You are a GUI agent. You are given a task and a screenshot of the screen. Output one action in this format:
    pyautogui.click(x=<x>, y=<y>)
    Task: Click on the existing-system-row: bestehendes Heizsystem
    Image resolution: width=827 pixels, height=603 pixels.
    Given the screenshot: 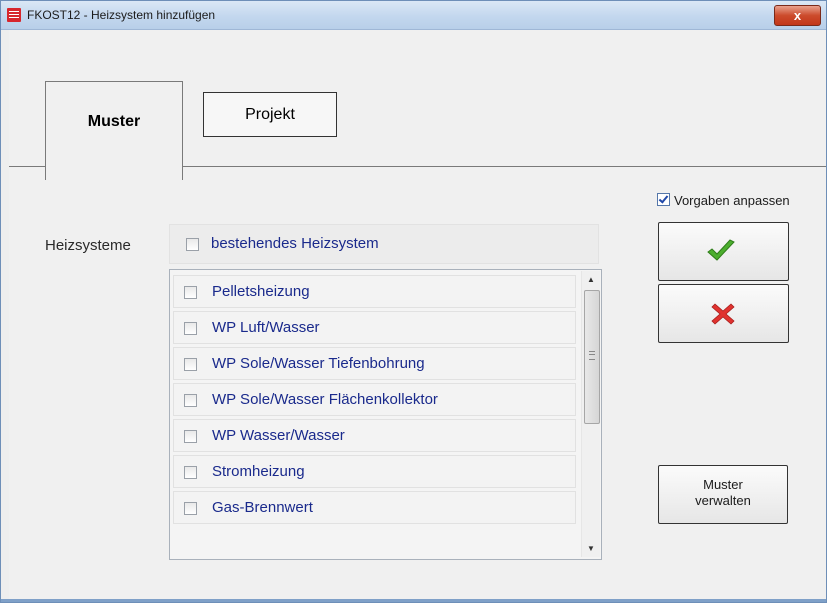 What is the action you would take?
    pyautogui.click(x=384, y=244)
    